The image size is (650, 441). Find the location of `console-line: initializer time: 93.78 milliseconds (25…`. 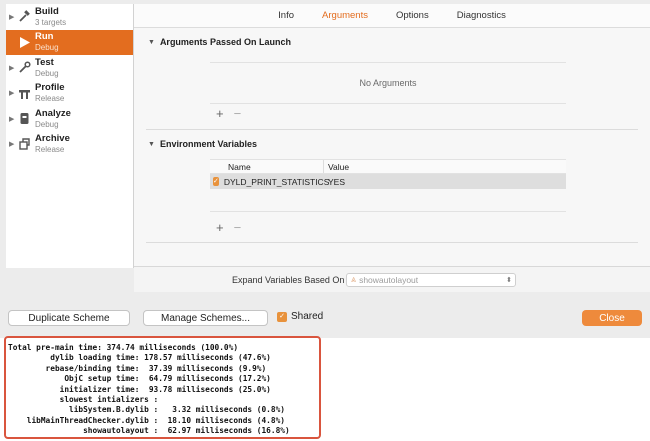

console-line: initializer time: 93.78 milliseconds (25… is located at coordinates (139, 389).